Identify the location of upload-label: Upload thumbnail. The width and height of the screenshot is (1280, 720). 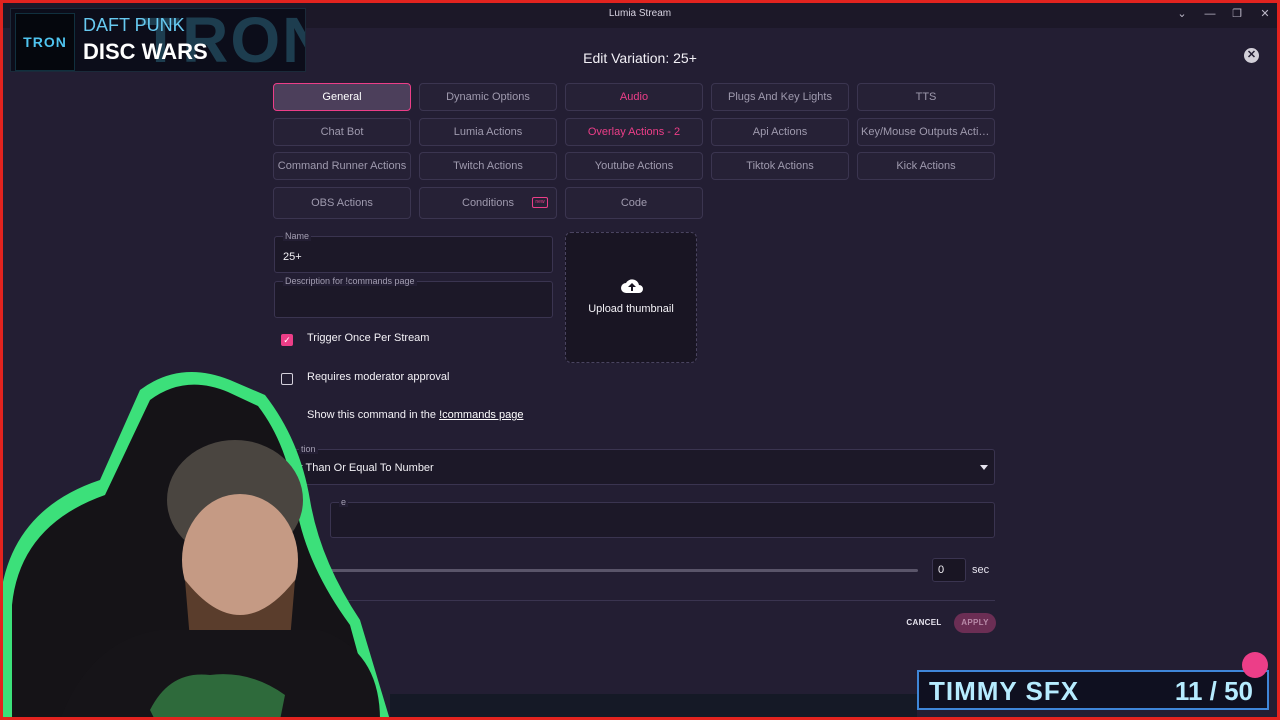
(631, 309).